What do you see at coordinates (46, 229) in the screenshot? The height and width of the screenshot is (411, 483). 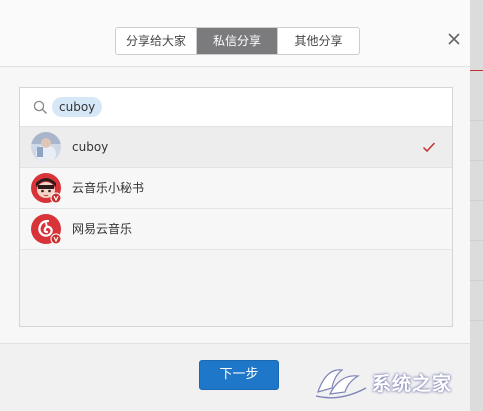 I see `netease-music-logo-icon` at bounding box center [46, 229].